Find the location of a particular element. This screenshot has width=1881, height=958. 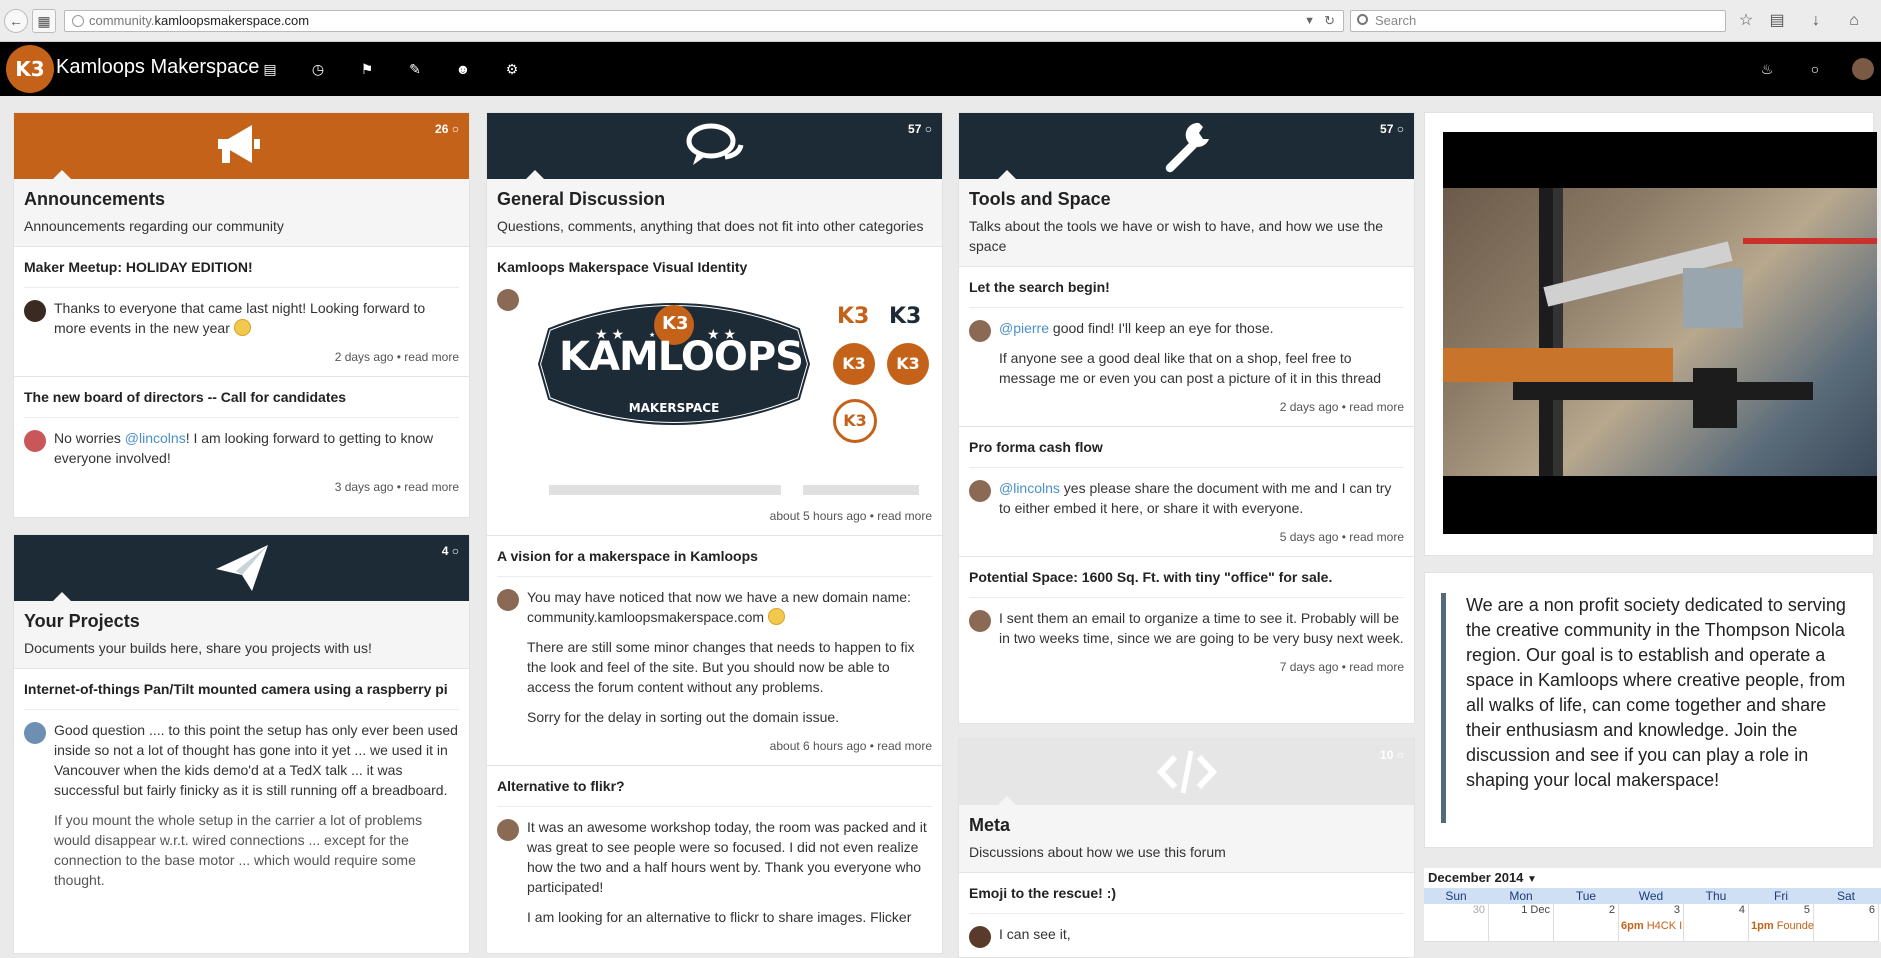

calendar-event: 6pm H4CK I is located at coordinates (1651, 926).